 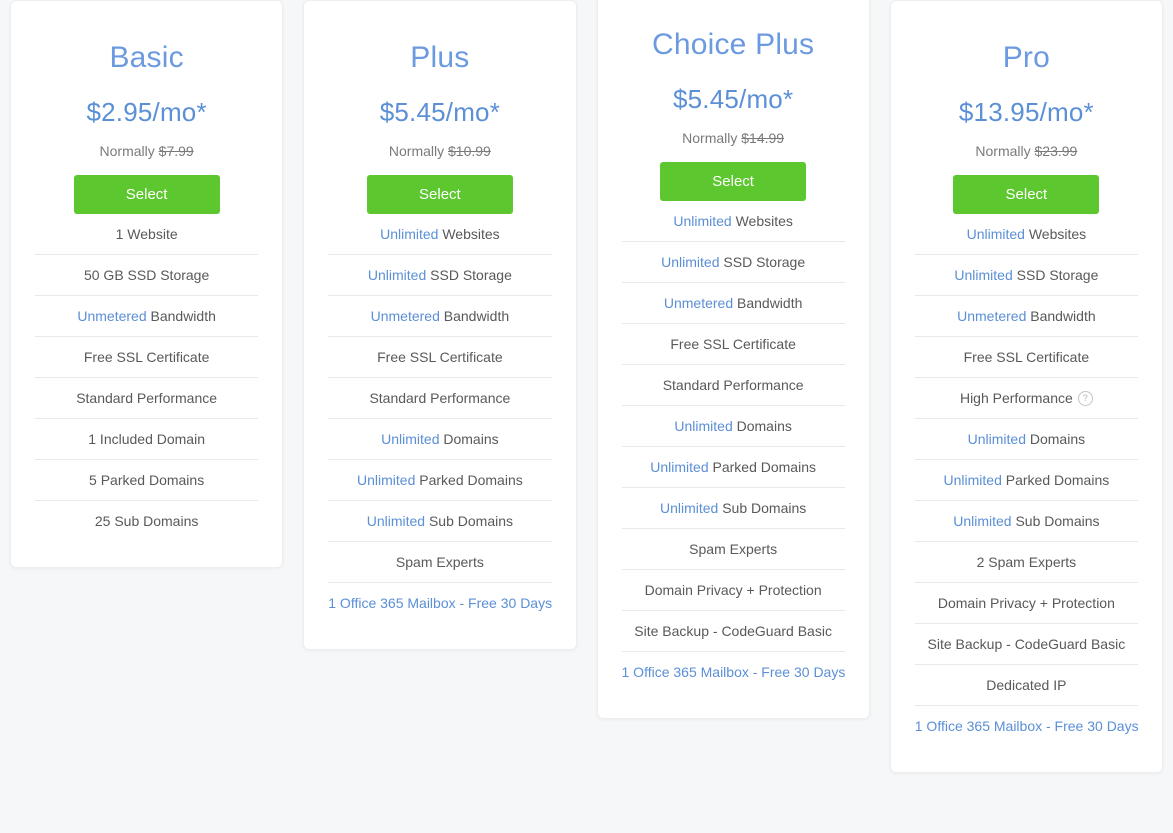 I want to click on feature-text: Dedicated IP, so click(x=1026, y=685).